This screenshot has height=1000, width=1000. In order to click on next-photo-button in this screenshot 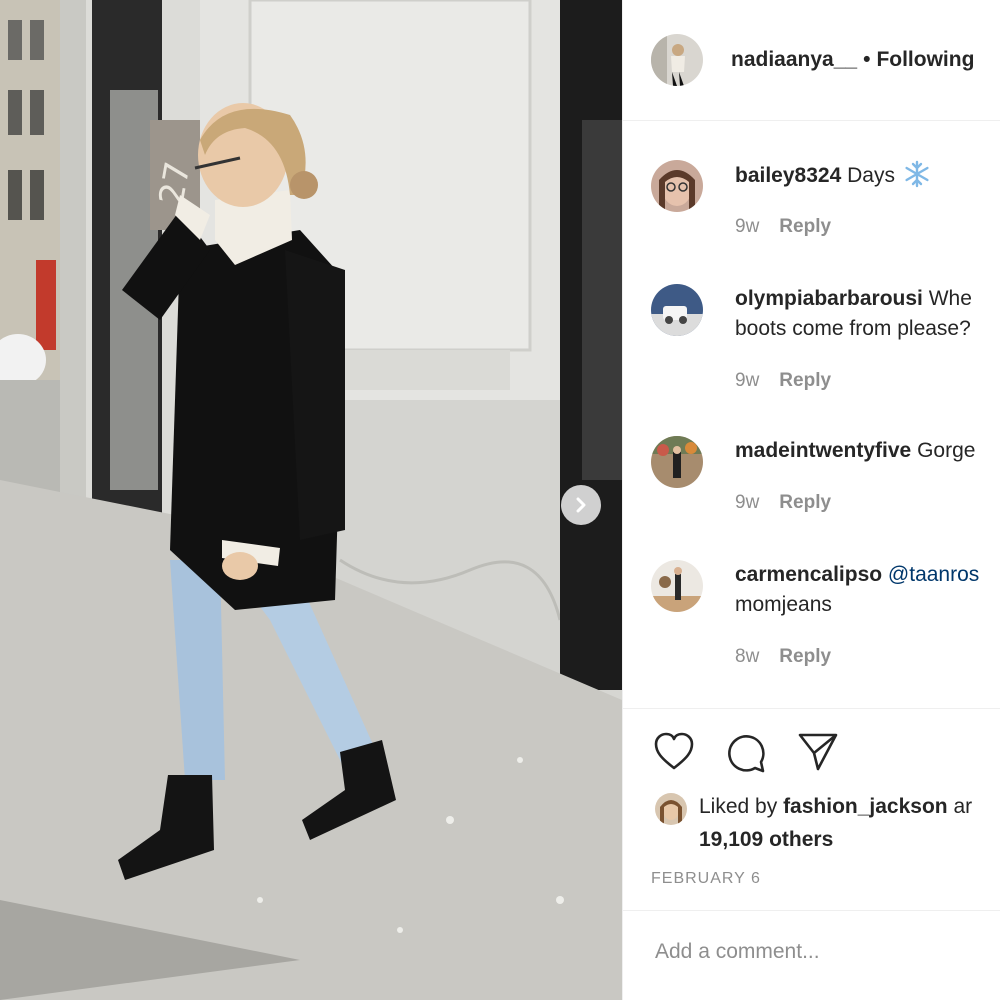, I will do `click(581, 505)`.